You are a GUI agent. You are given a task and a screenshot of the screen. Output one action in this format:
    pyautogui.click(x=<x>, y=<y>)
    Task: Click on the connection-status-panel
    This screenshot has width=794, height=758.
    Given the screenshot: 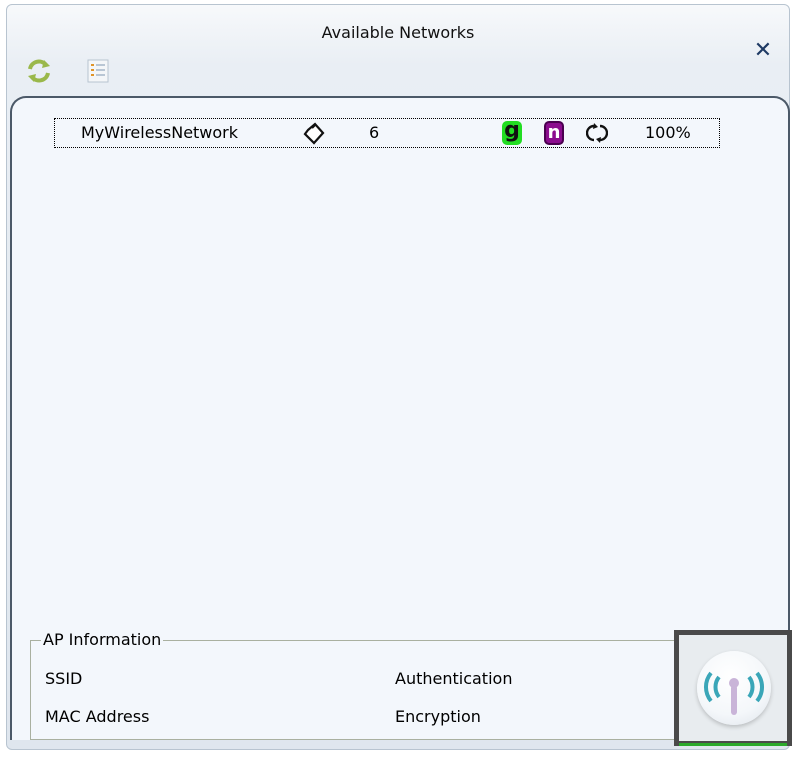 What is the action you would take?
    pyautogui.click(x=733, y=688)
    